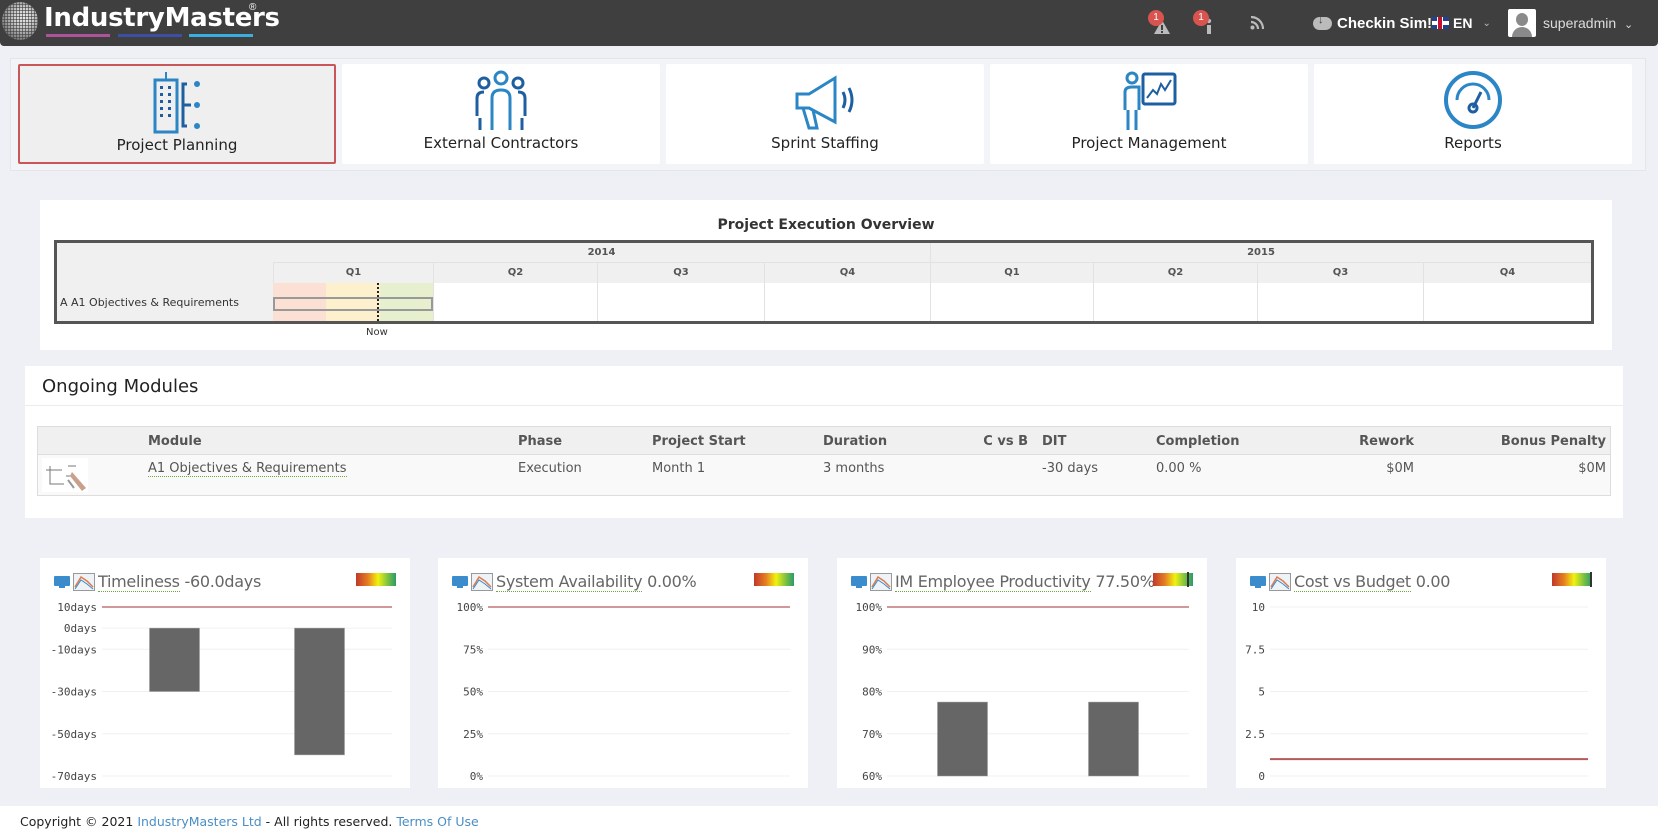  Describe the element at coordinates (501, 143) in the screenshot. I see `tile-label: External Contractors` at that location.